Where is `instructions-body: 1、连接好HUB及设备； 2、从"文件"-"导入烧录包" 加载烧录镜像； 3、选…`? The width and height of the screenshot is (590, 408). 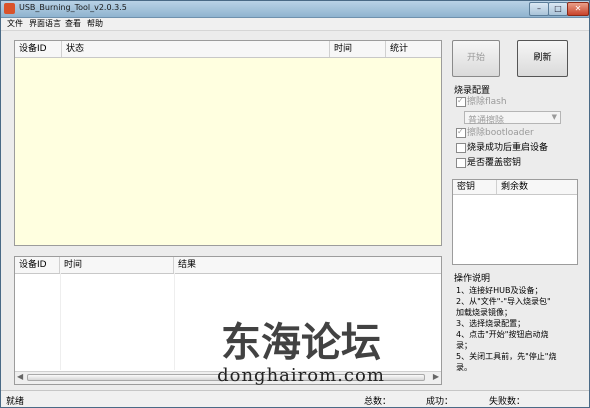
instructions-body: 1、连接好HUB及设备； 2、从"文件"-"导入烧录包" 加载烧录镜像； 3、选… is located at coordinates (521, 329).